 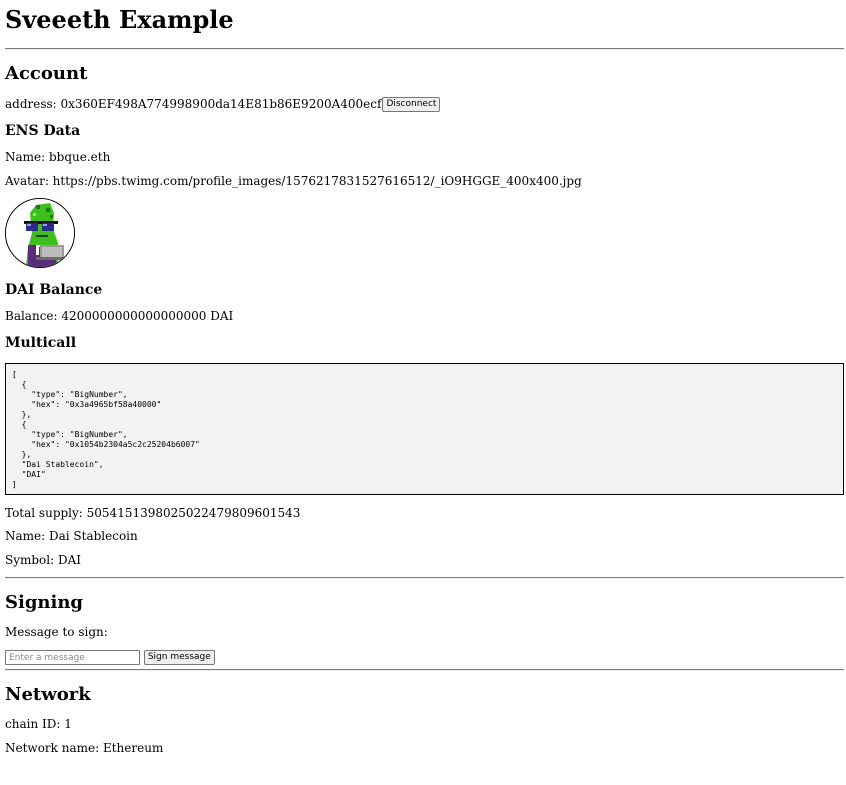 What do you see at coordinates (56, 632) in the screenshot?
I see `message-label: Message to sign:` at bounding box center [56, 632].